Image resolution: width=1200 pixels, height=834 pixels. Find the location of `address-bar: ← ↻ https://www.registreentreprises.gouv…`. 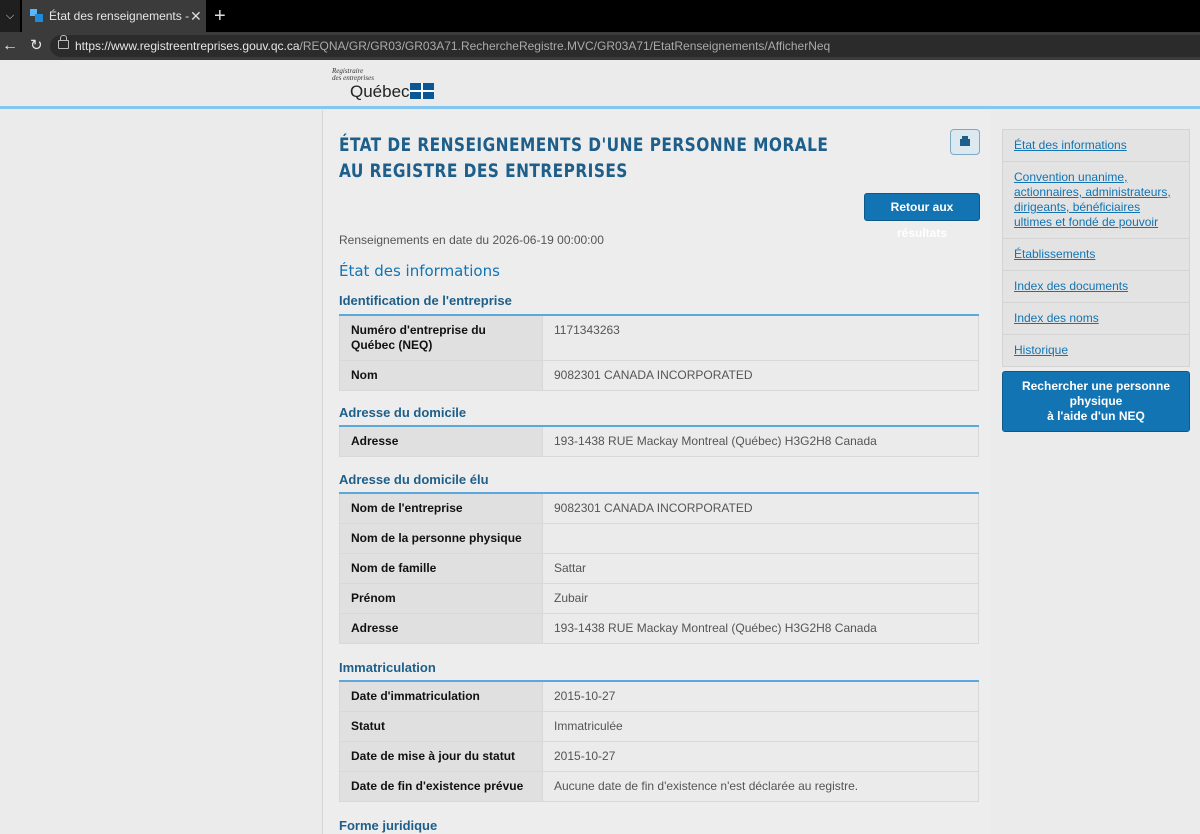

address-bar: ← ↻ https://www.registreentreprises.gouv… is located at coordinates (600, 46).